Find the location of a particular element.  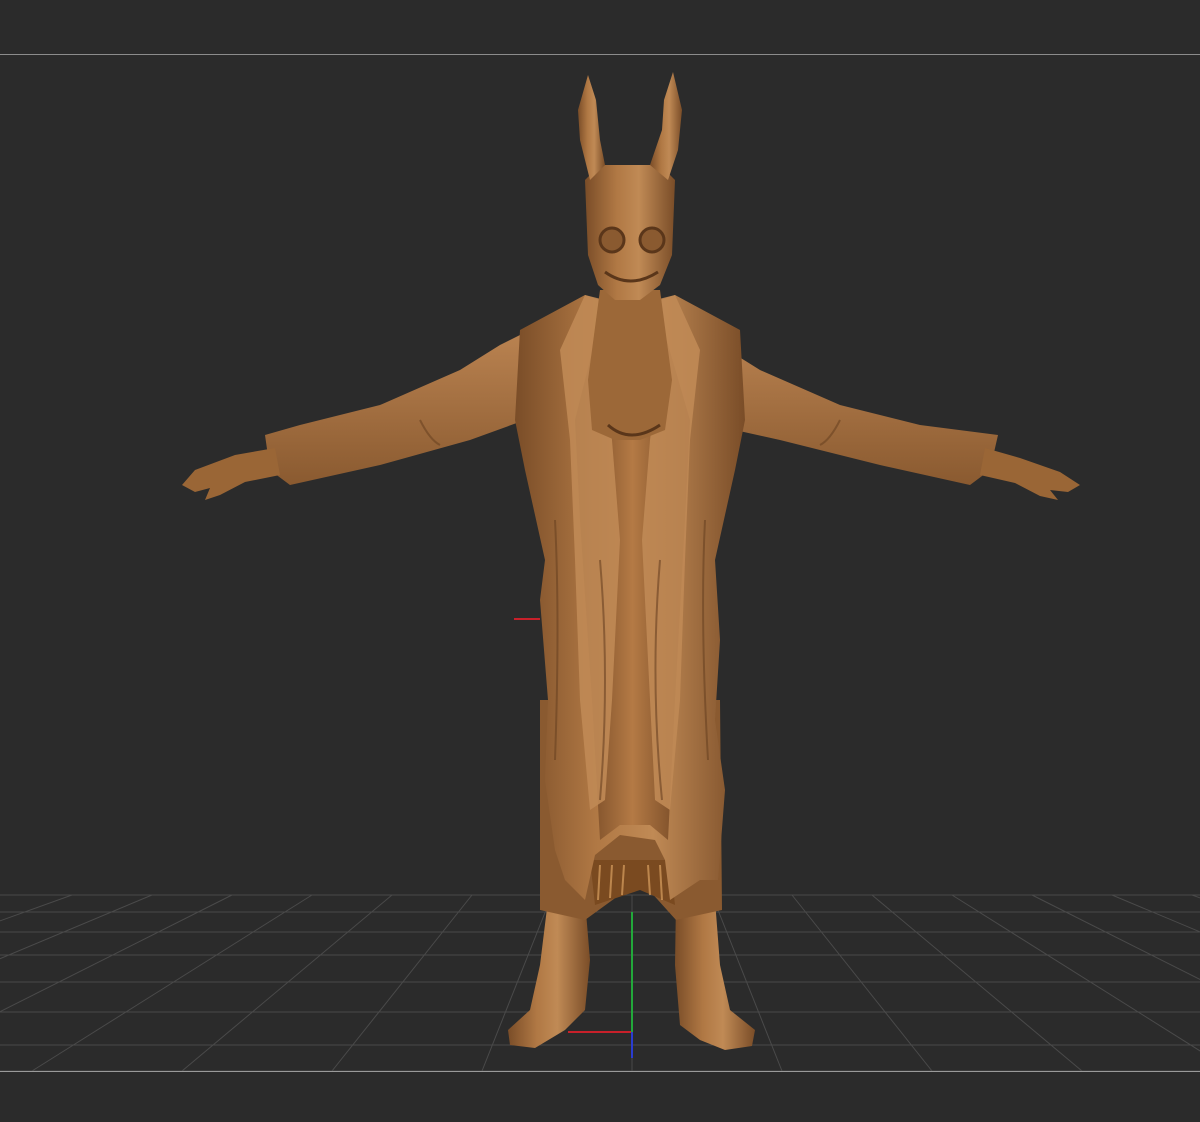

viewport-bottom-border is located at coordinates (600, 1071).